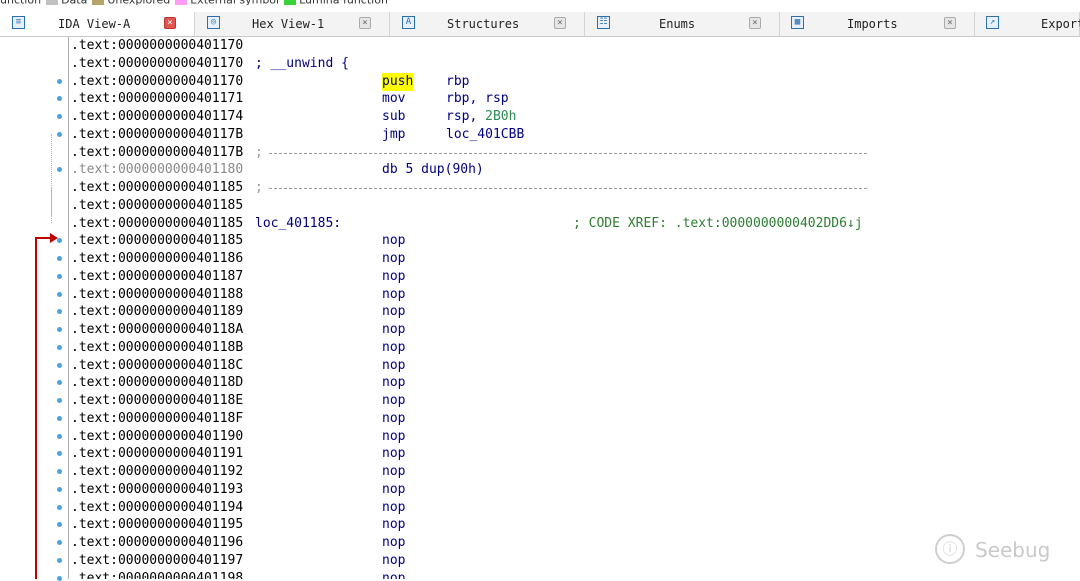 The width and height of the screenshot is (1080, 581). What do you see at coordinates (574, 206) in the screenshot?
I see `listing-row: .text:0000000000401185` at bounding box center [574, 206].